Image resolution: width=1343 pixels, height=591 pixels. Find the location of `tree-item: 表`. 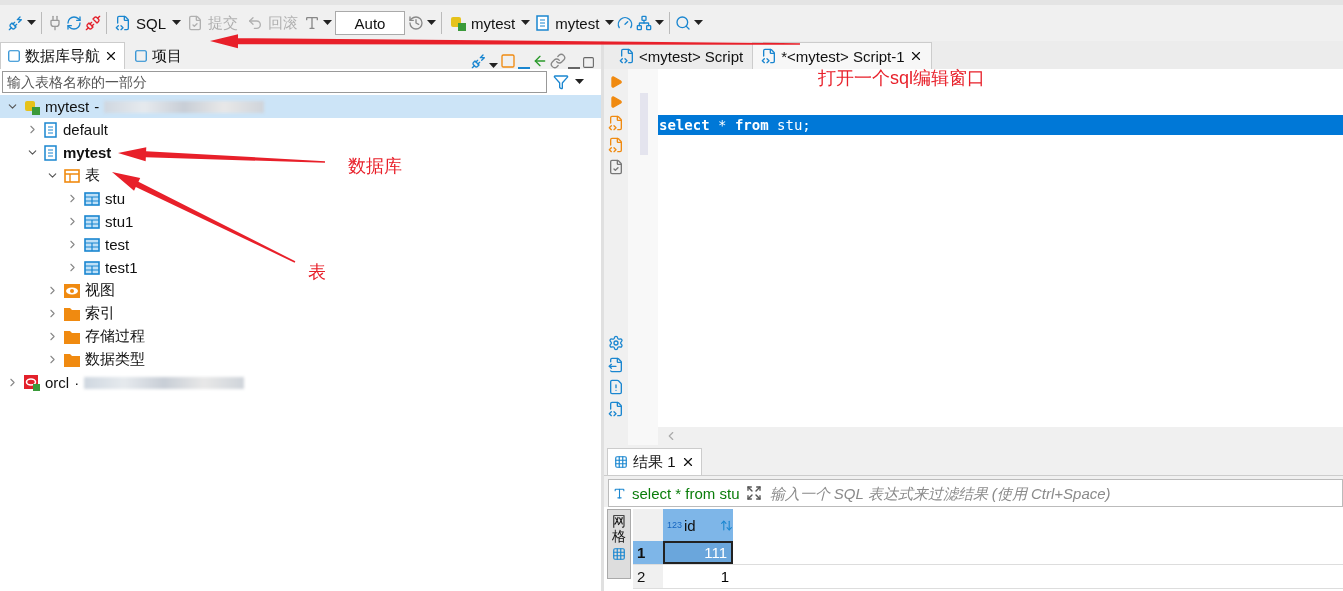

tree-item: 表 is located at coordinates (53, 175).